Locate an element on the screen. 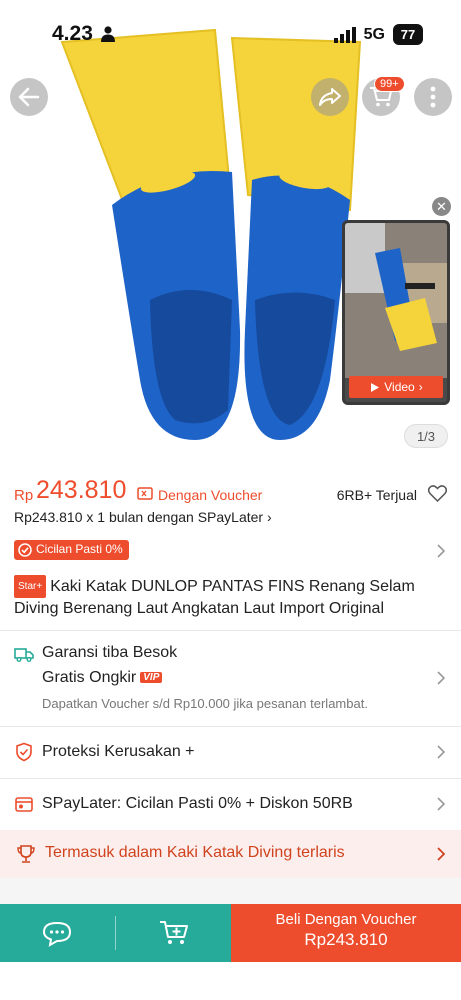 The image size is (461, 1000). price-value: 243.810 is located at coordinates (81, 490).